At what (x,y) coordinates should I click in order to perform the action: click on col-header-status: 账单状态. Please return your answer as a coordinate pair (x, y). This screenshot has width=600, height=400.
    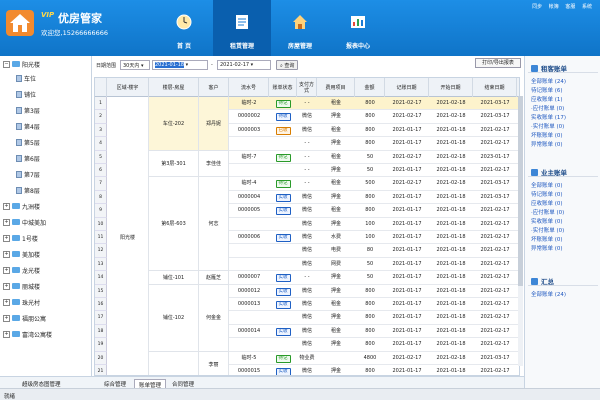
    Looking at the image, I should click on (283, 87).